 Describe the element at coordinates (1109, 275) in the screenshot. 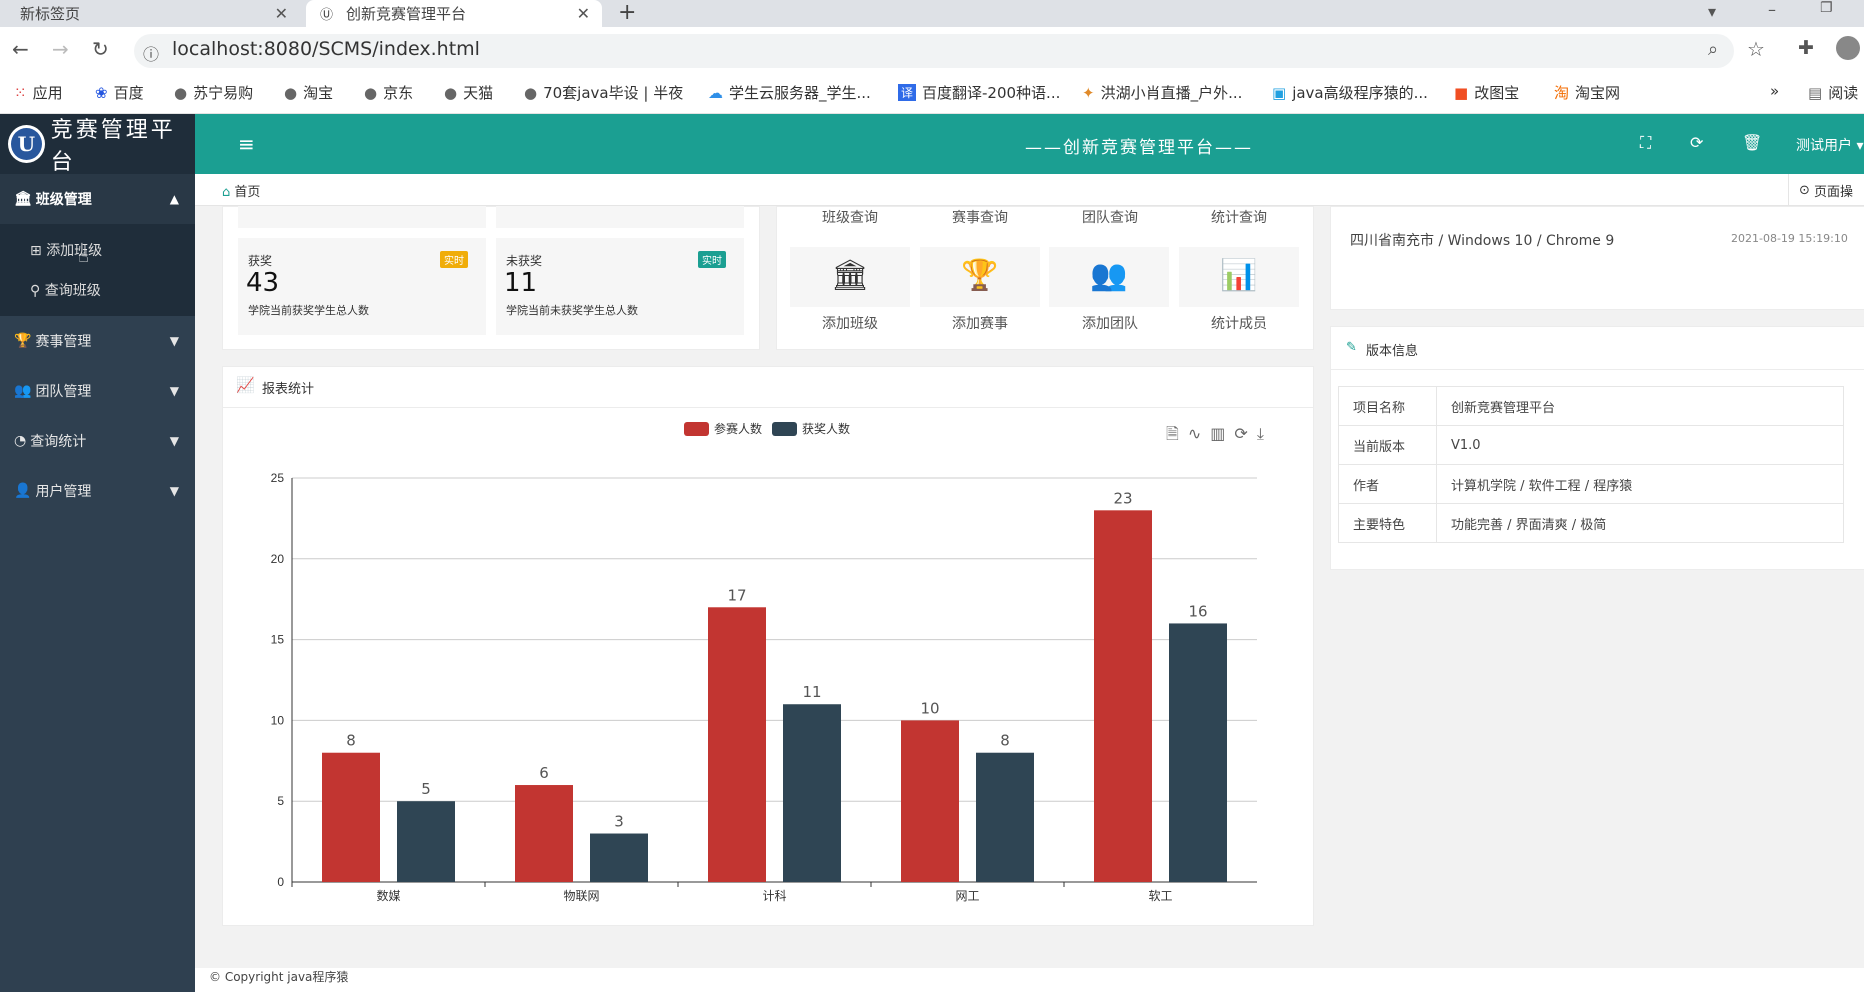

I see `users-icon: 👥` at that location.